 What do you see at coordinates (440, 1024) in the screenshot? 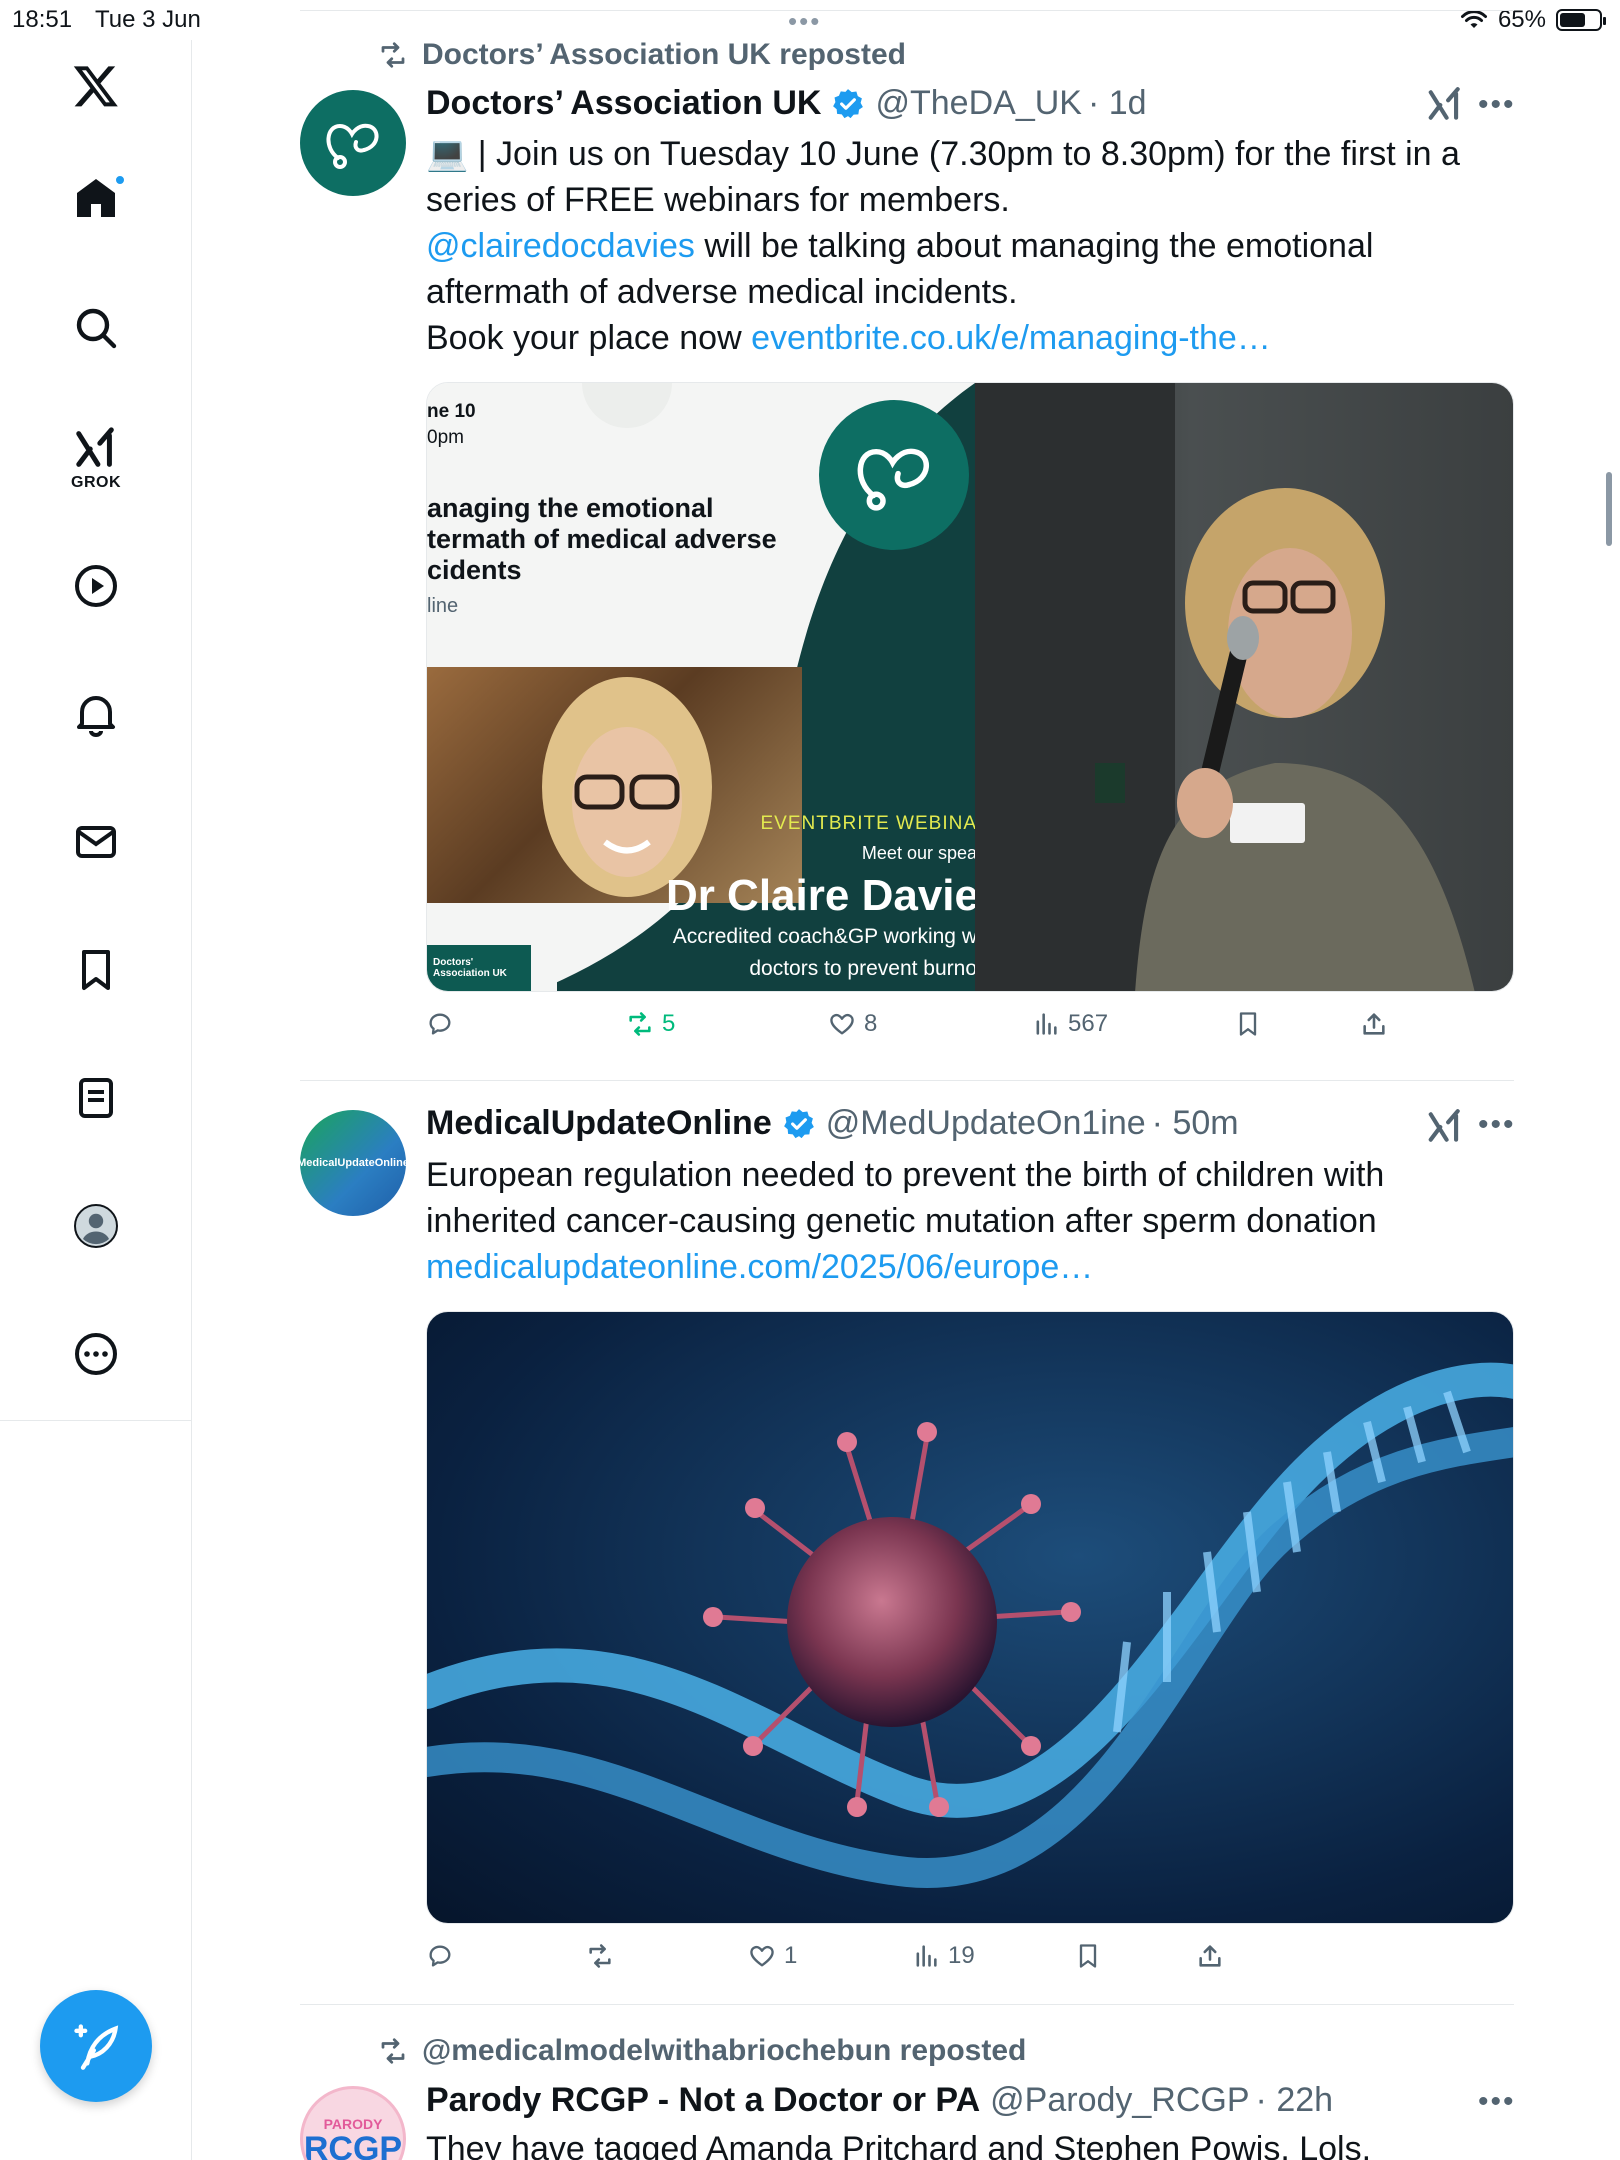
I see `reply-icon` at bounding box center [440, 1024].